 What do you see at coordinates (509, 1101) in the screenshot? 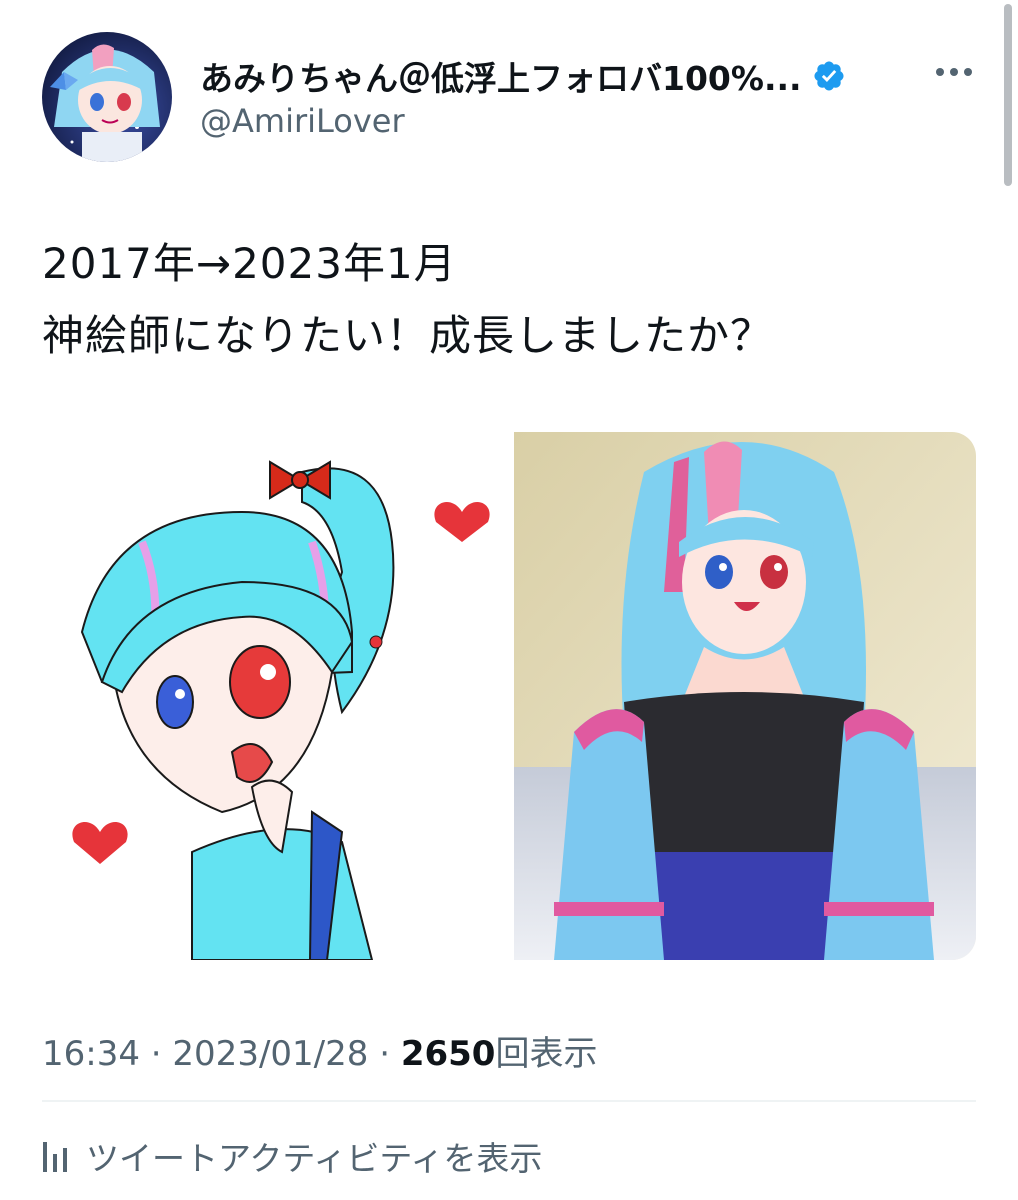
I see `divider` at bounding box center [509, 1101].